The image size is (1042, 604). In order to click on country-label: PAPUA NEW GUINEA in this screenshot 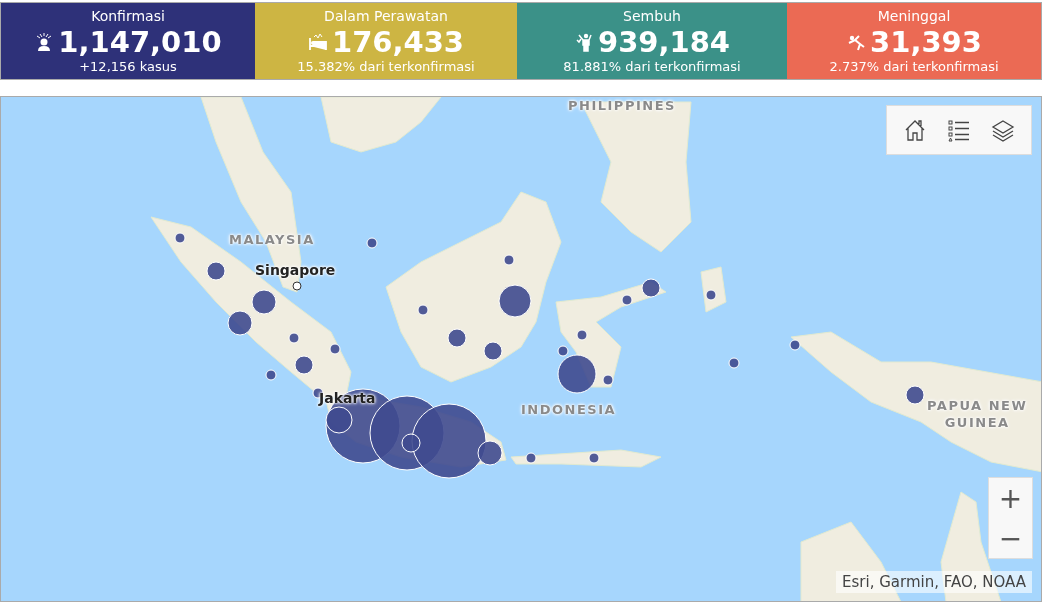, I will do `click(977, 414)`.